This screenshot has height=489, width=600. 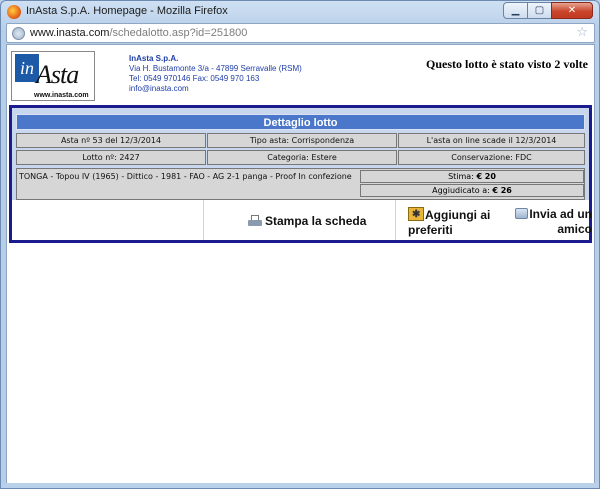 I want to click on maximize-button: ▢, so click(x=539, y=10).